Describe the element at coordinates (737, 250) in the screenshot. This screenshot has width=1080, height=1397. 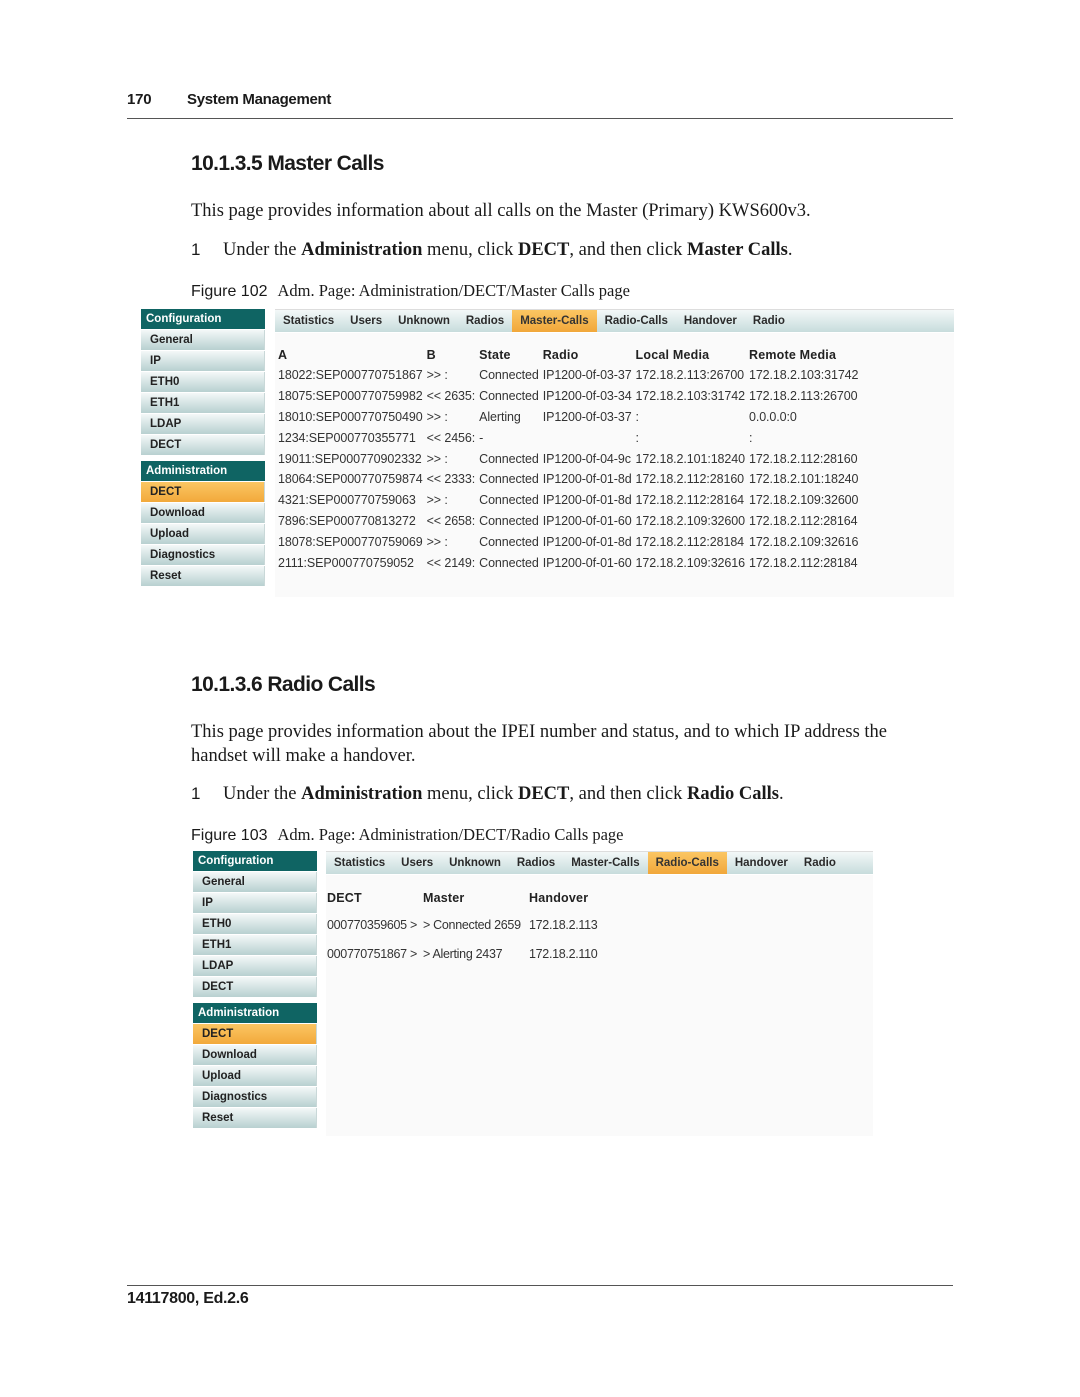
I see `step-bold-page: Master Calls` at that location.